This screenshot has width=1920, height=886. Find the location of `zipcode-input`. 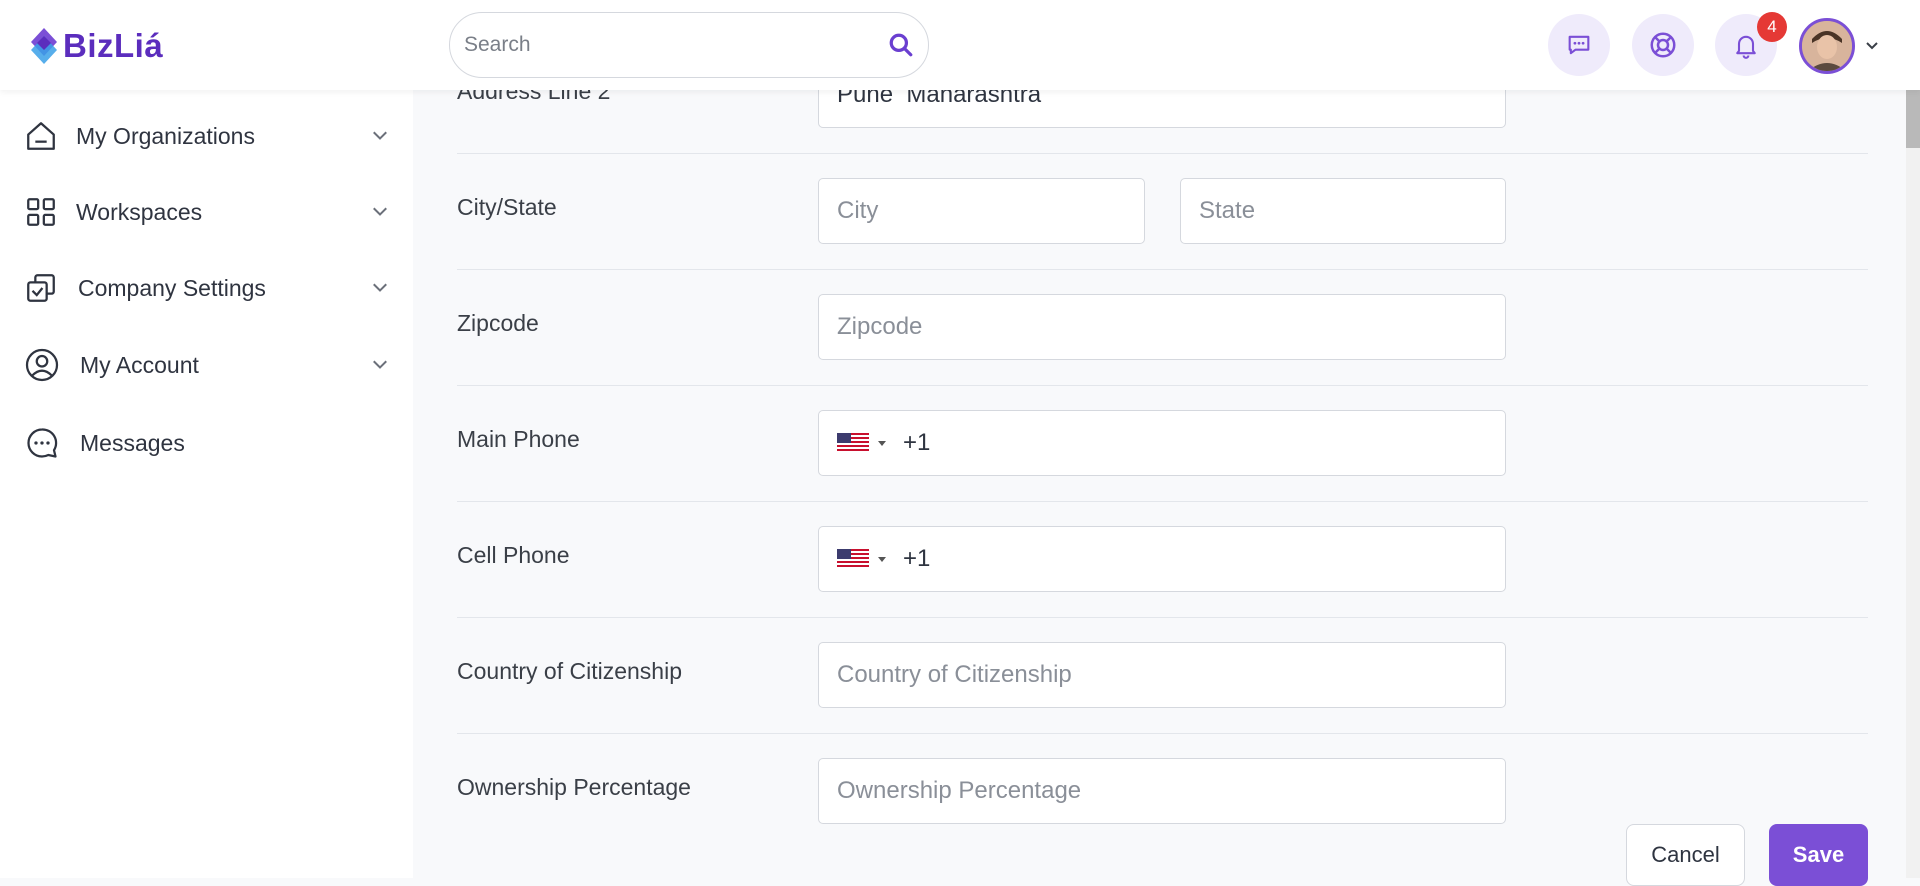

zipcode-input is located at coordinates (1162, 327).